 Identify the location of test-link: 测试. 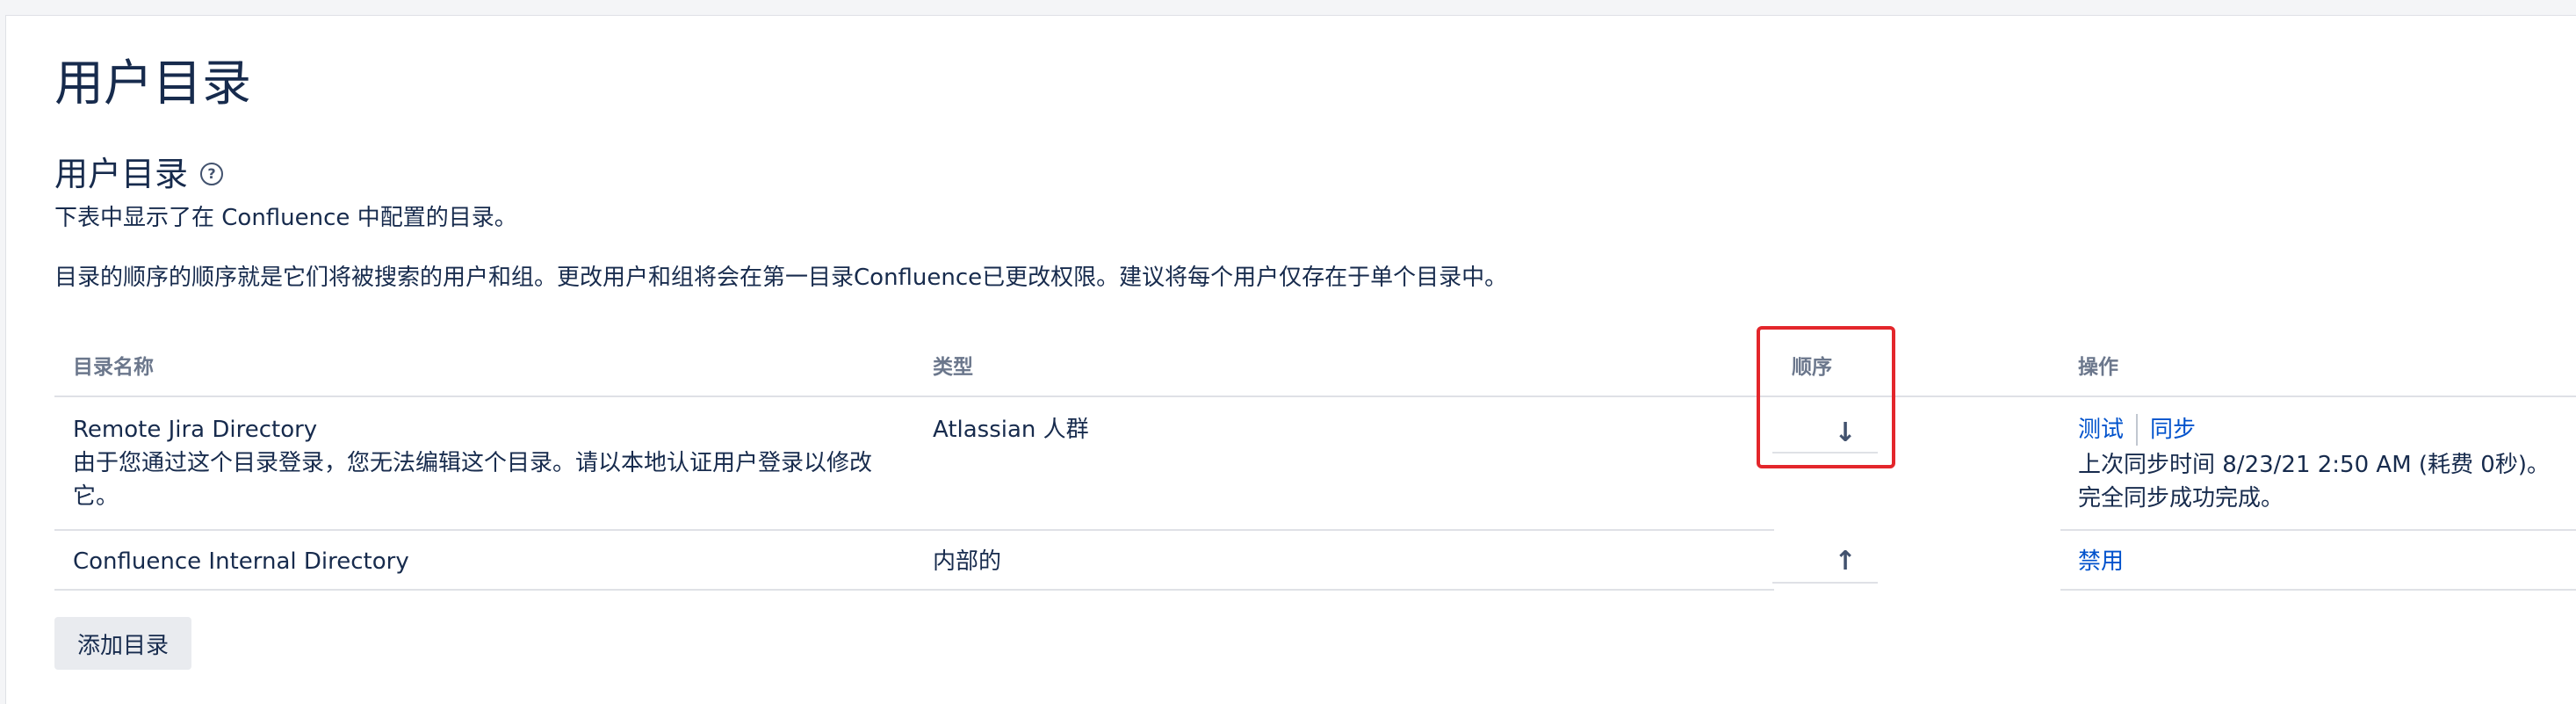
(2101, 429).